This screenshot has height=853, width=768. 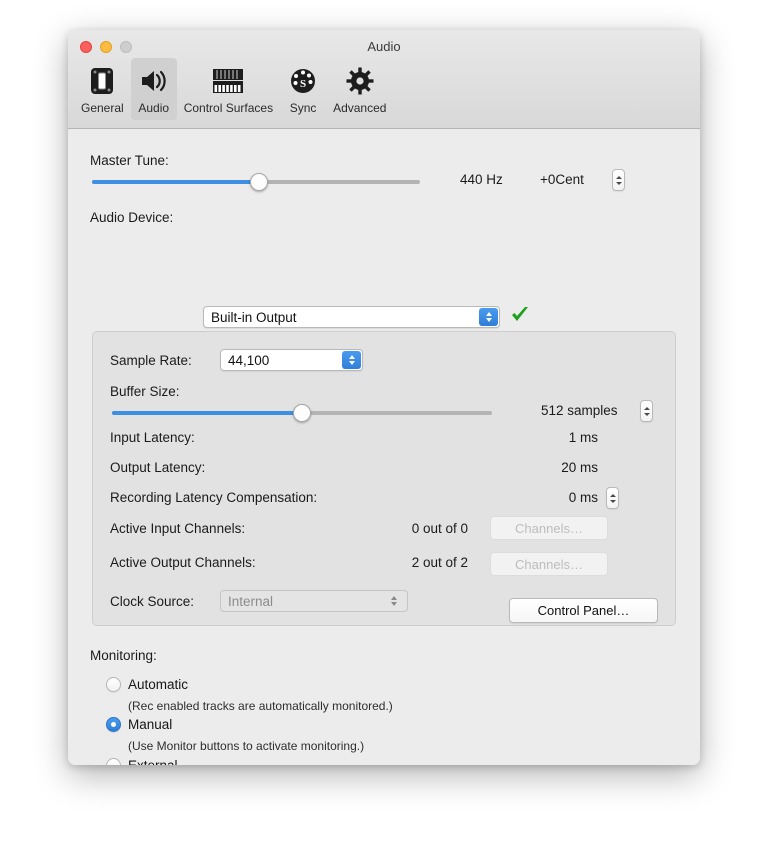 I want to click on active-output-channels-value: 2 out of 2, so click(x=439, y=562).